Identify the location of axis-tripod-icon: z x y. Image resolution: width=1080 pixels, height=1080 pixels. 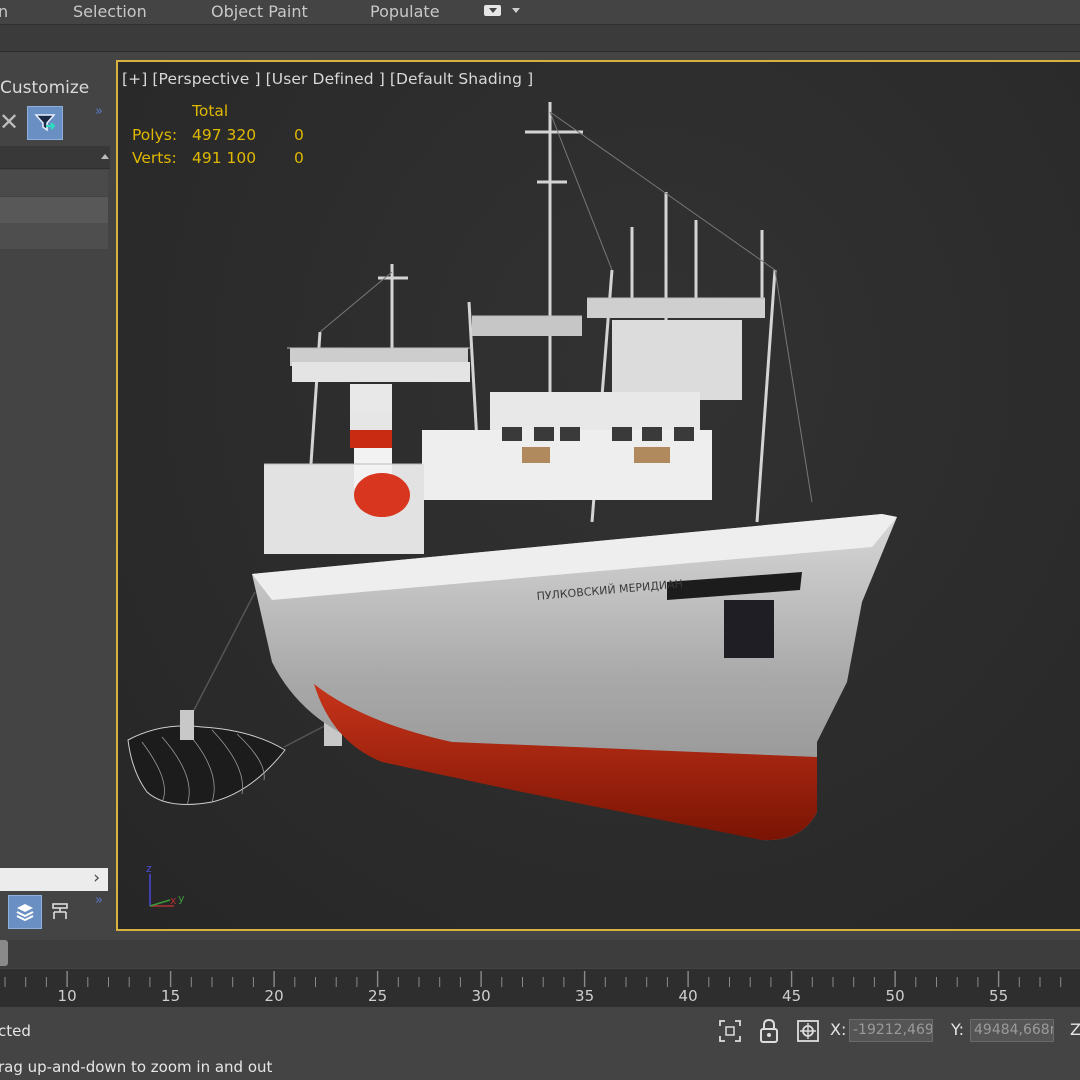
(165, 884).